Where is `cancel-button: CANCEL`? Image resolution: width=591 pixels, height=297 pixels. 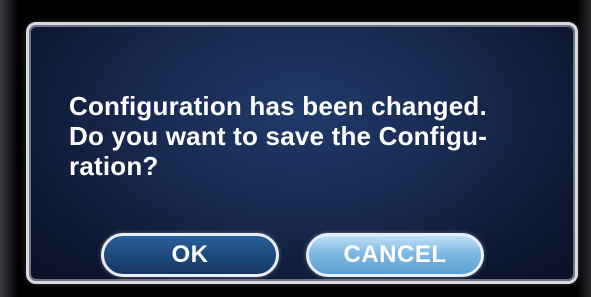 cancel-button: CANCEL is located at coordinates (395, 255).